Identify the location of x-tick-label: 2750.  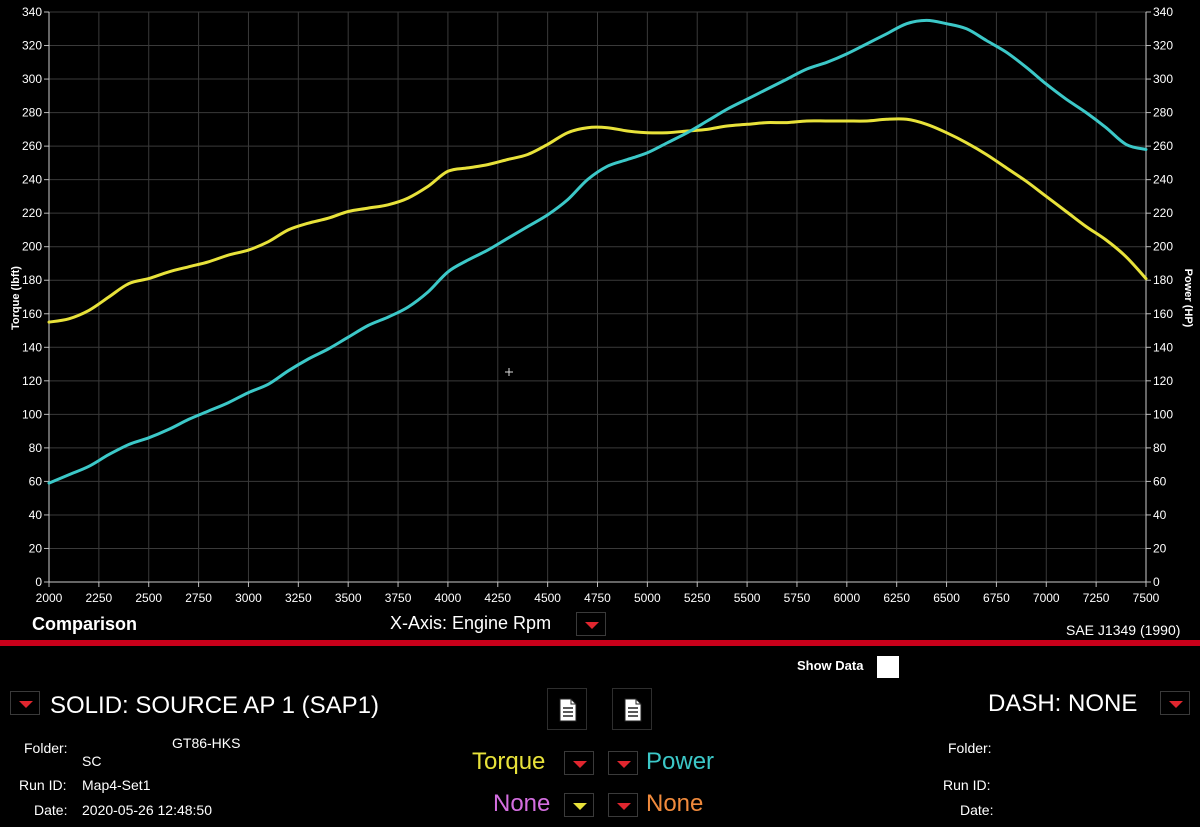
(198, 598).